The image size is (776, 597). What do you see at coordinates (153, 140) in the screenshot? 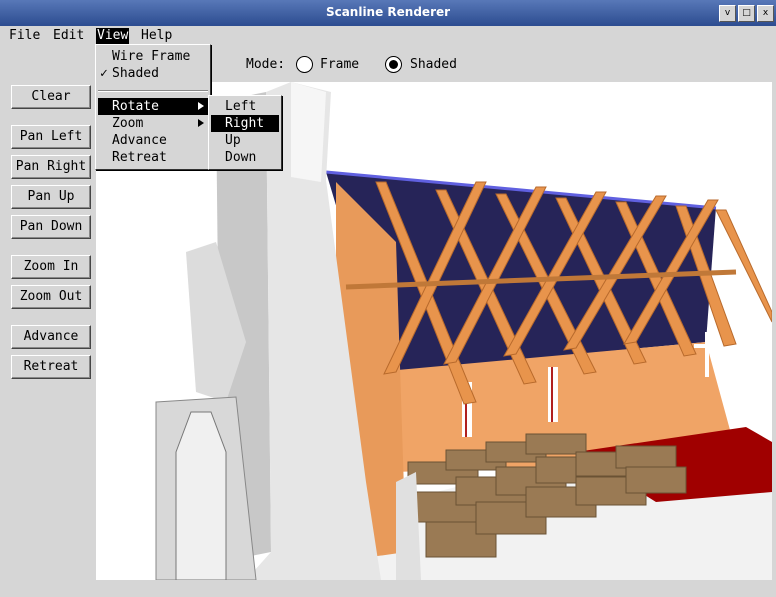
I see `view-menu-advance: Advance` at bounding box center [153, 140].